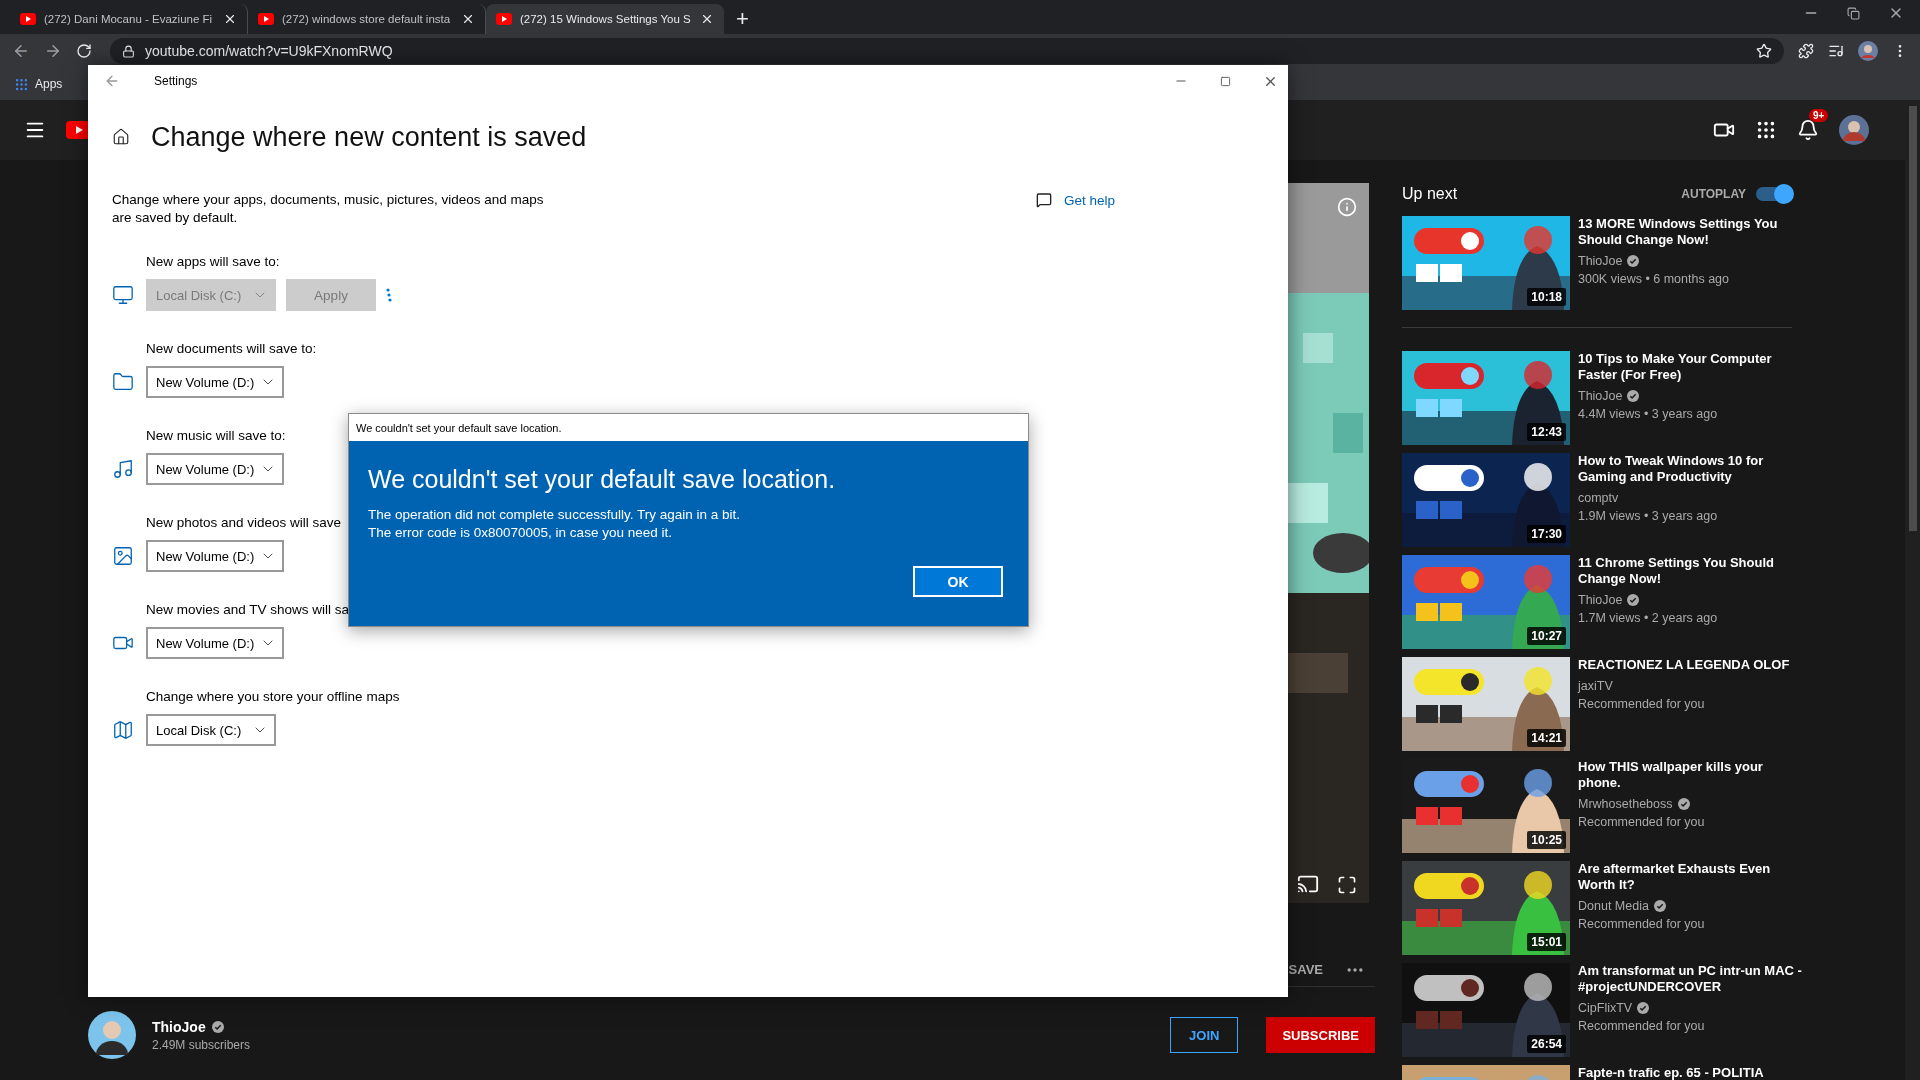 This screenshot has height=1080, width=1920. Describe the element at coordinates (123, 730) in the screenshot. I see `map-icon` at that location.